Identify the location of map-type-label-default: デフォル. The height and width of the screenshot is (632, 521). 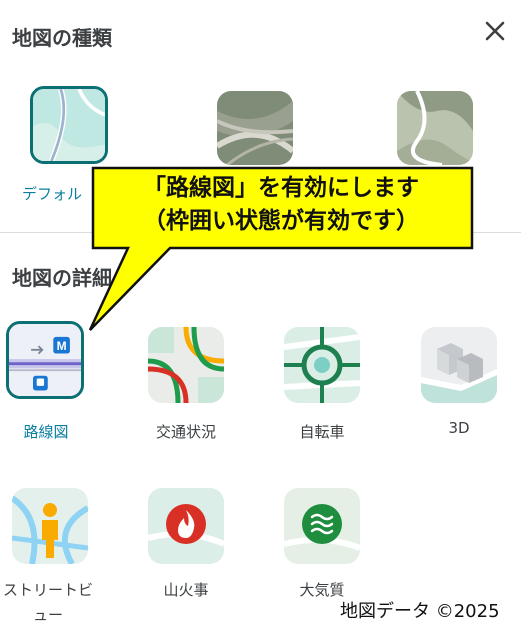
(52, 194).